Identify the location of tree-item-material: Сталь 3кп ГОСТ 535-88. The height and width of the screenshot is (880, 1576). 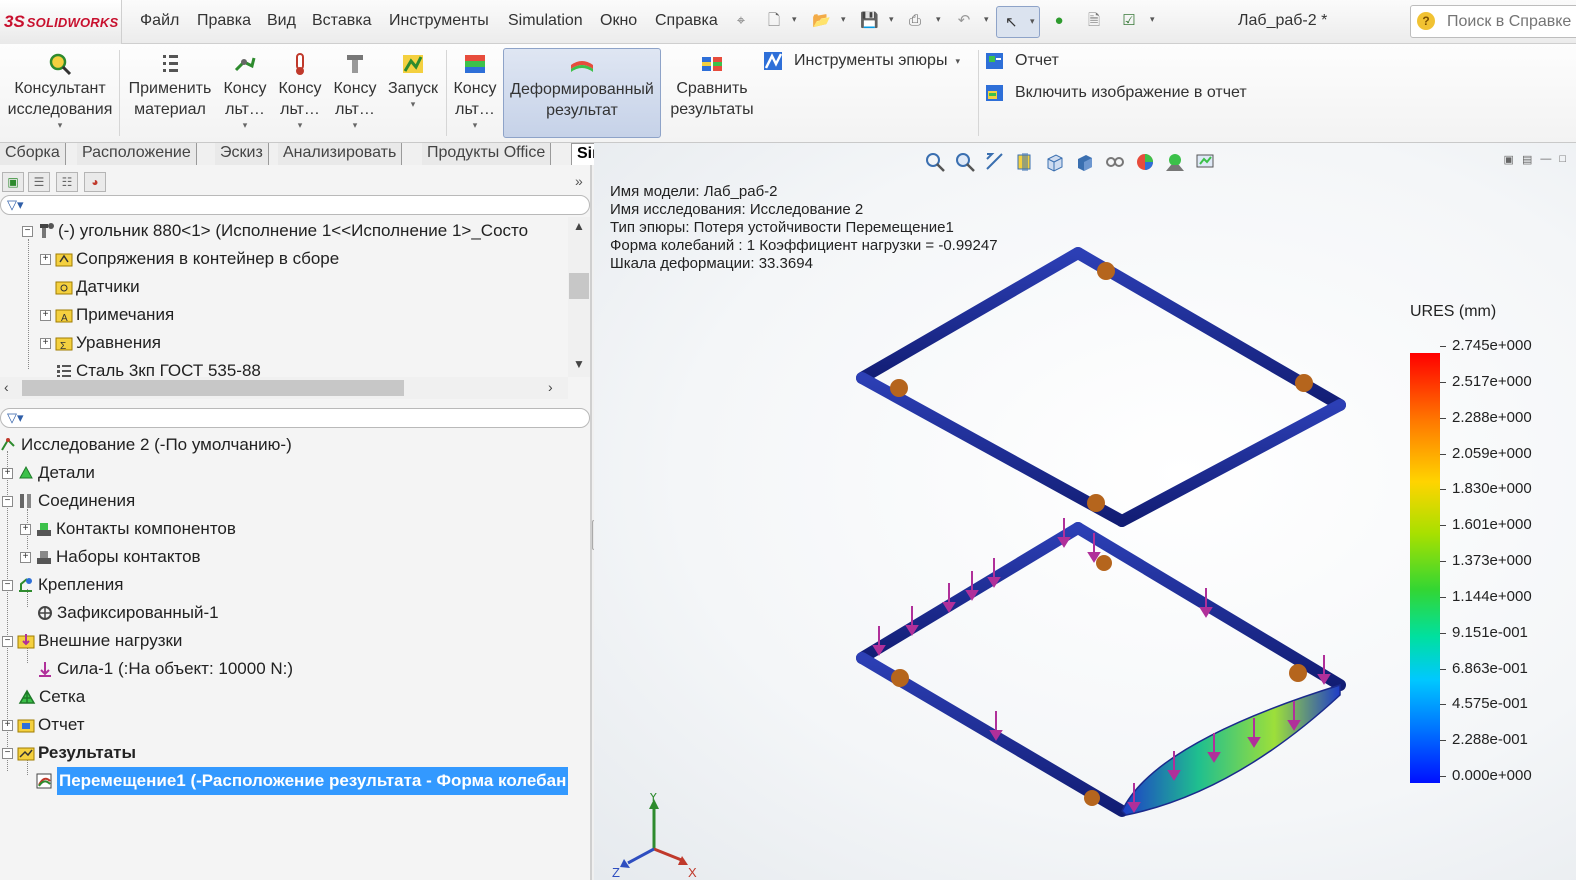
(158, 367).